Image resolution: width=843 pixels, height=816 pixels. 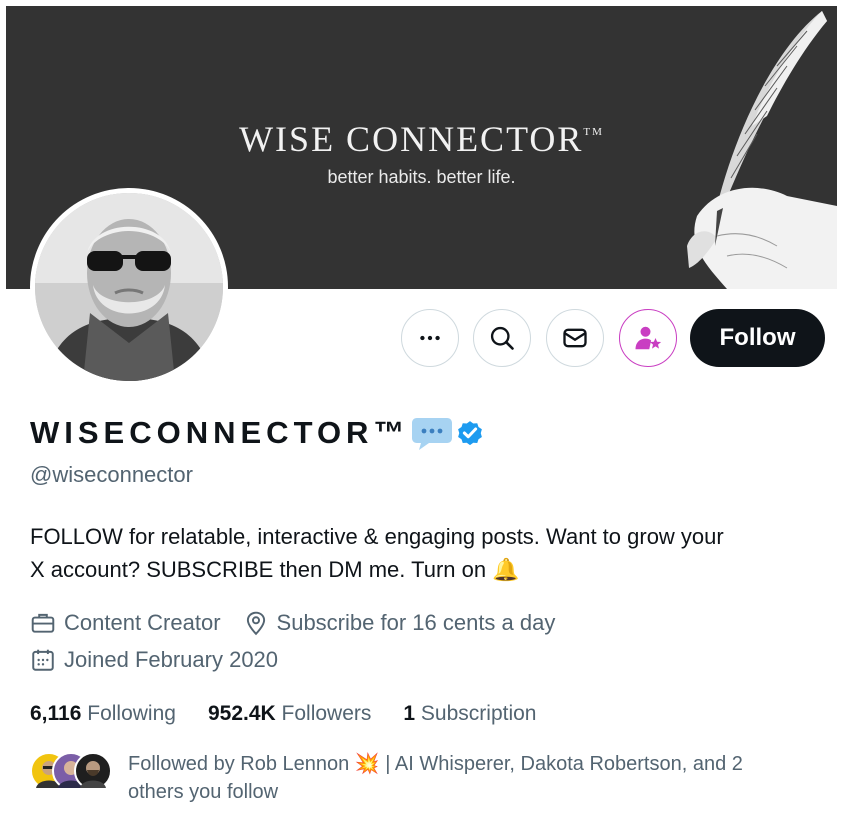 I want to click on message-button, so click(x=575, y=338).